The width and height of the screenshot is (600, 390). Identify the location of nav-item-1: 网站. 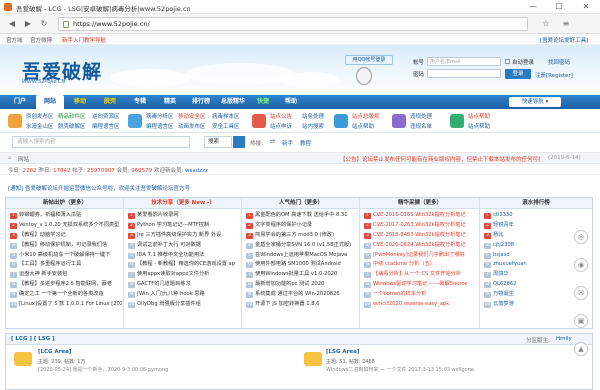
(50, 102).